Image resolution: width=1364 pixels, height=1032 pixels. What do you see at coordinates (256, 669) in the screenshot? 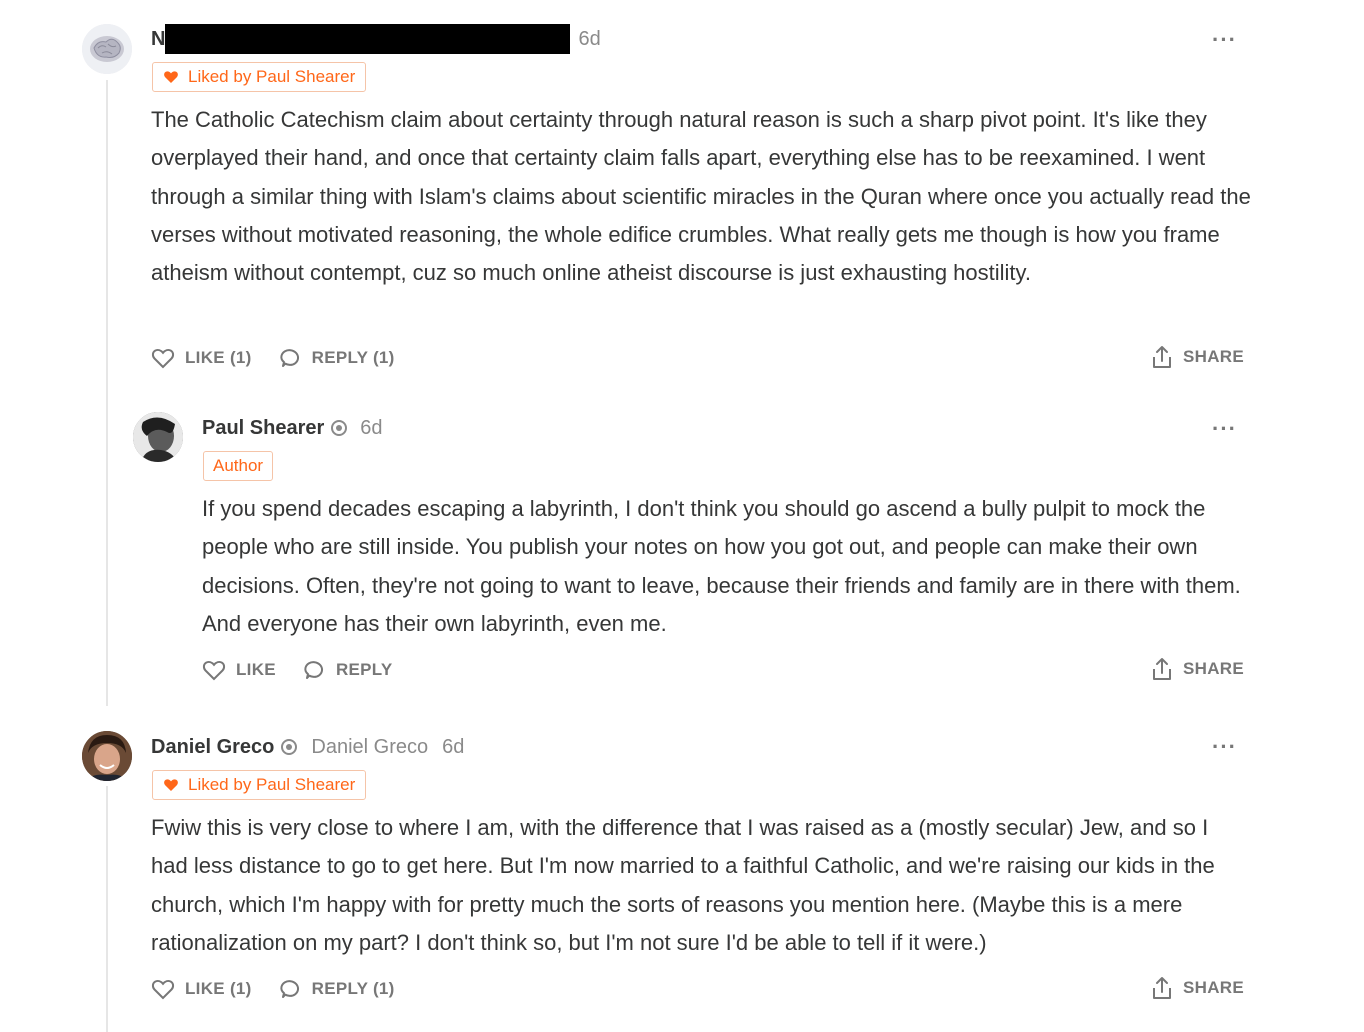
I see `like-label: LIKE` at bounding box center [256, 669].